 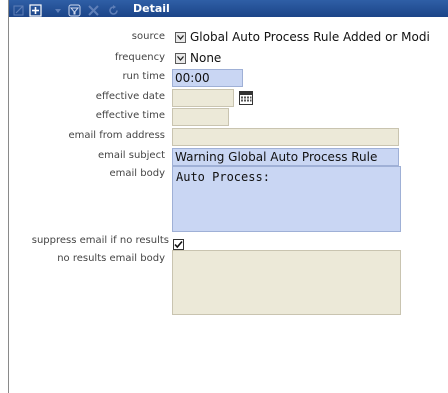 I want to click on no-results-body-label: no results email body, so click(x=111, y=258).